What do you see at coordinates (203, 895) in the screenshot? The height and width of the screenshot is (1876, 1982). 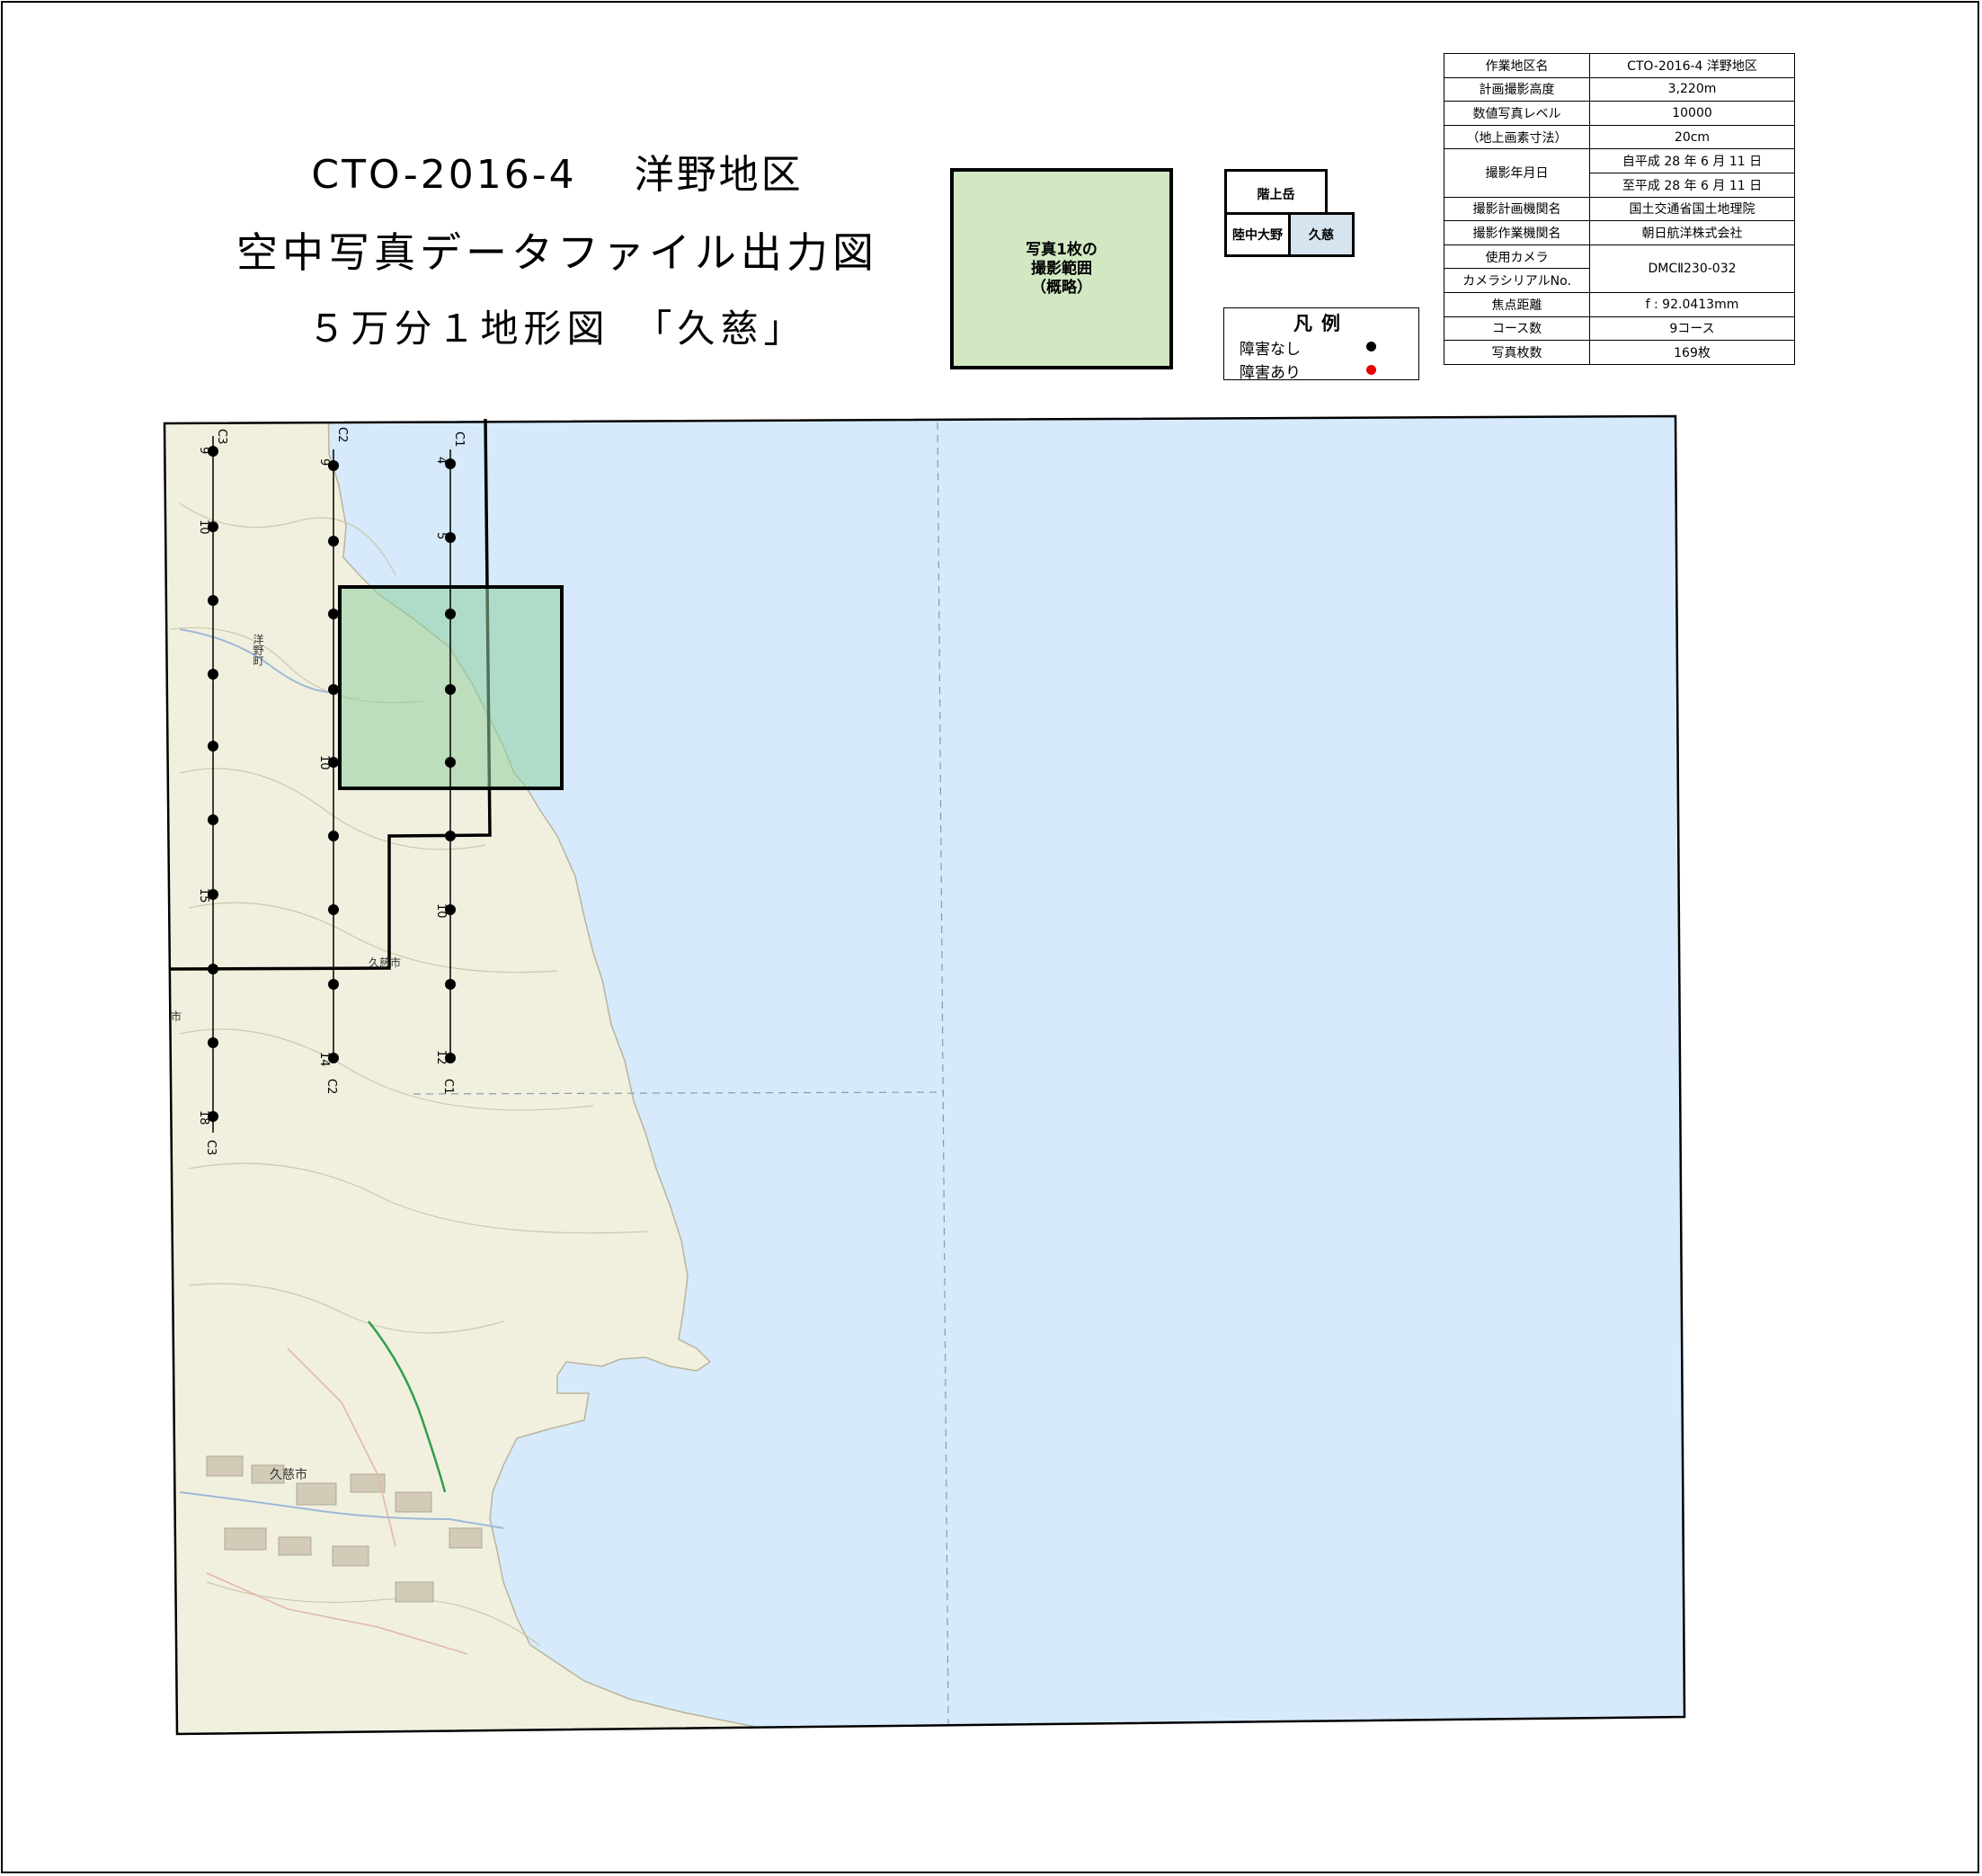 I see `photo-number-label: 15` at bounding box center [203, 895].